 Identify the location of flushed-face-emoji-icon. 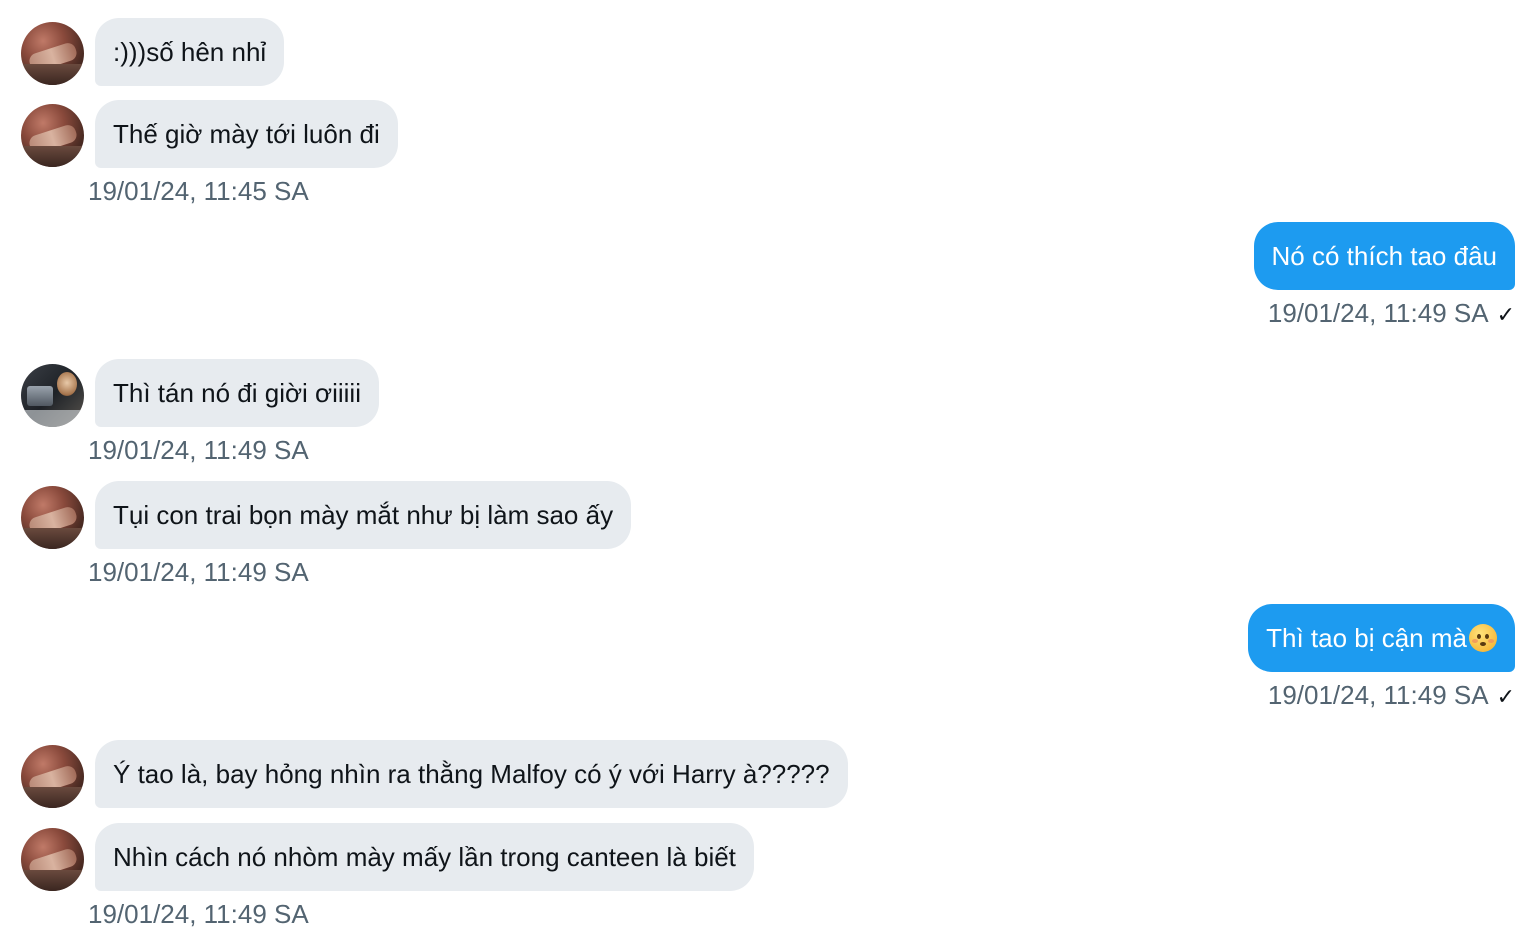
(1483, 638).